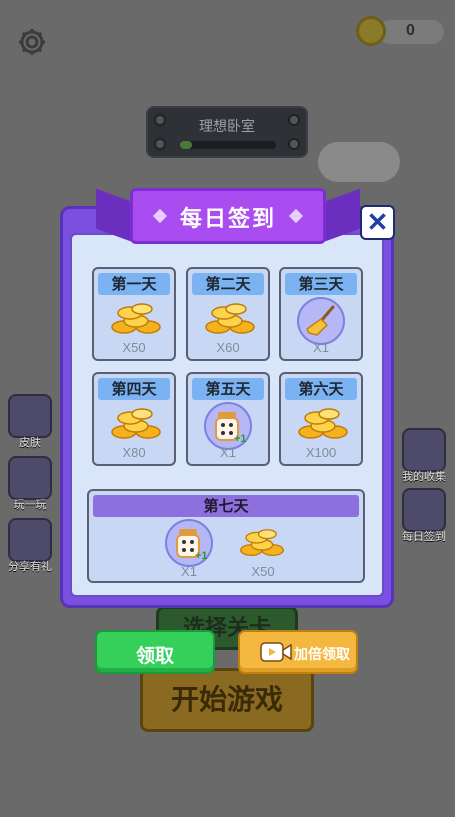 This screenshot has width=455, height=817. I want to click on video-camera-icon, so click(276, 652).